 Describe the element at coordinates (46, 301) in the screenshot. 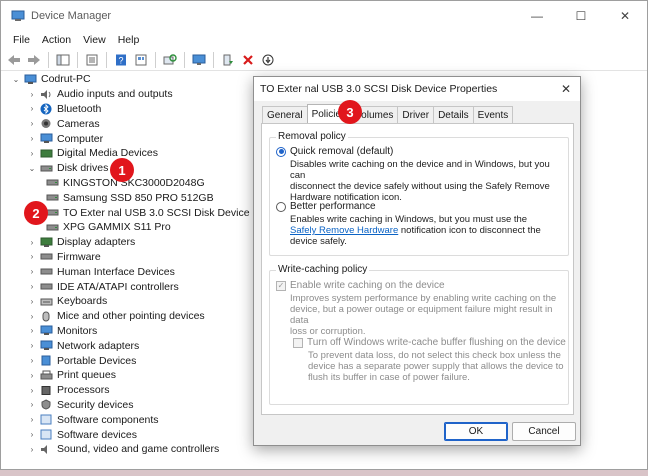

I see `keyboard-icon` at that location.